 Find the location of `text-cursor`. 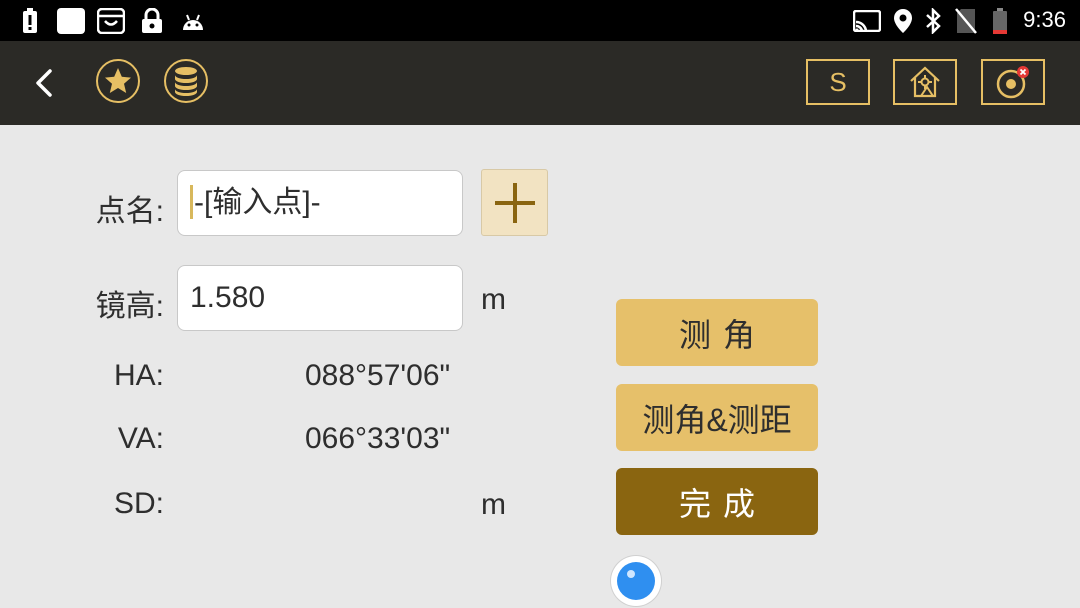

text-cursor is located at coordinates (191, 202).